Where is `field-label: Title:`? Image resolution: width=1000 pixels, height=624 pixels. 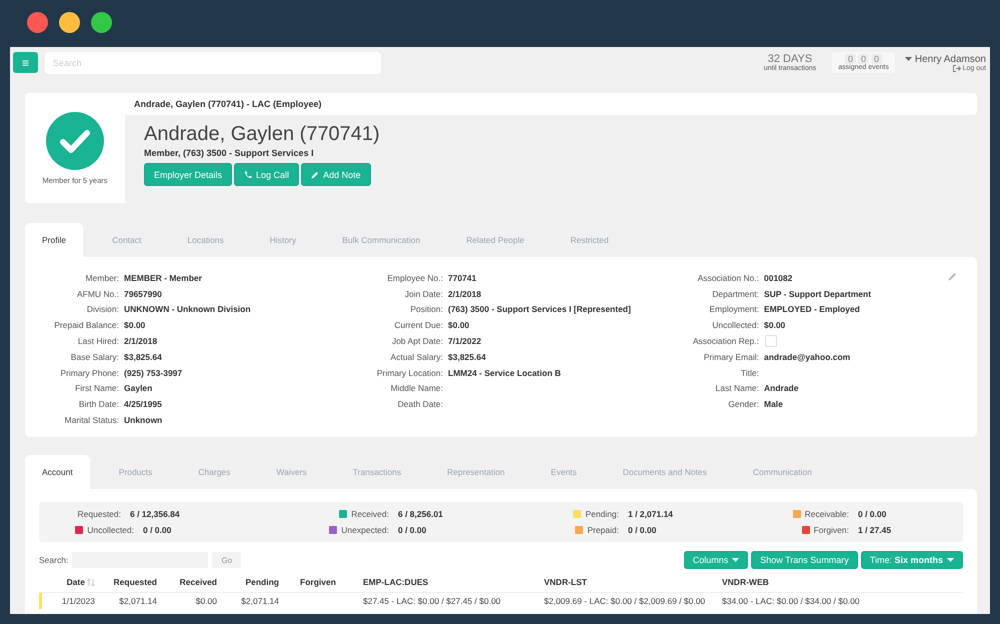 field-label: Title: is located at coordinates (749, 373).